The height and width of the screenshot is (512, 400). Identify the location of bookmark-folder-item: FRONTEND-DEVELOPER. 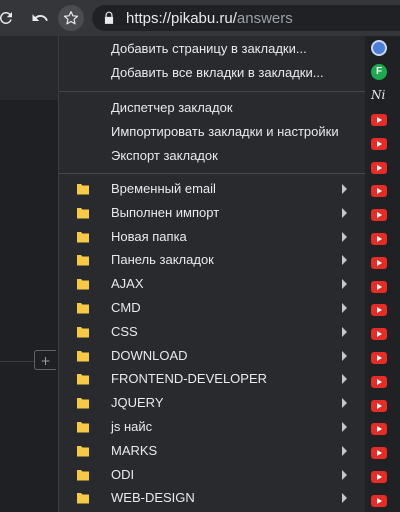
(212, 379).